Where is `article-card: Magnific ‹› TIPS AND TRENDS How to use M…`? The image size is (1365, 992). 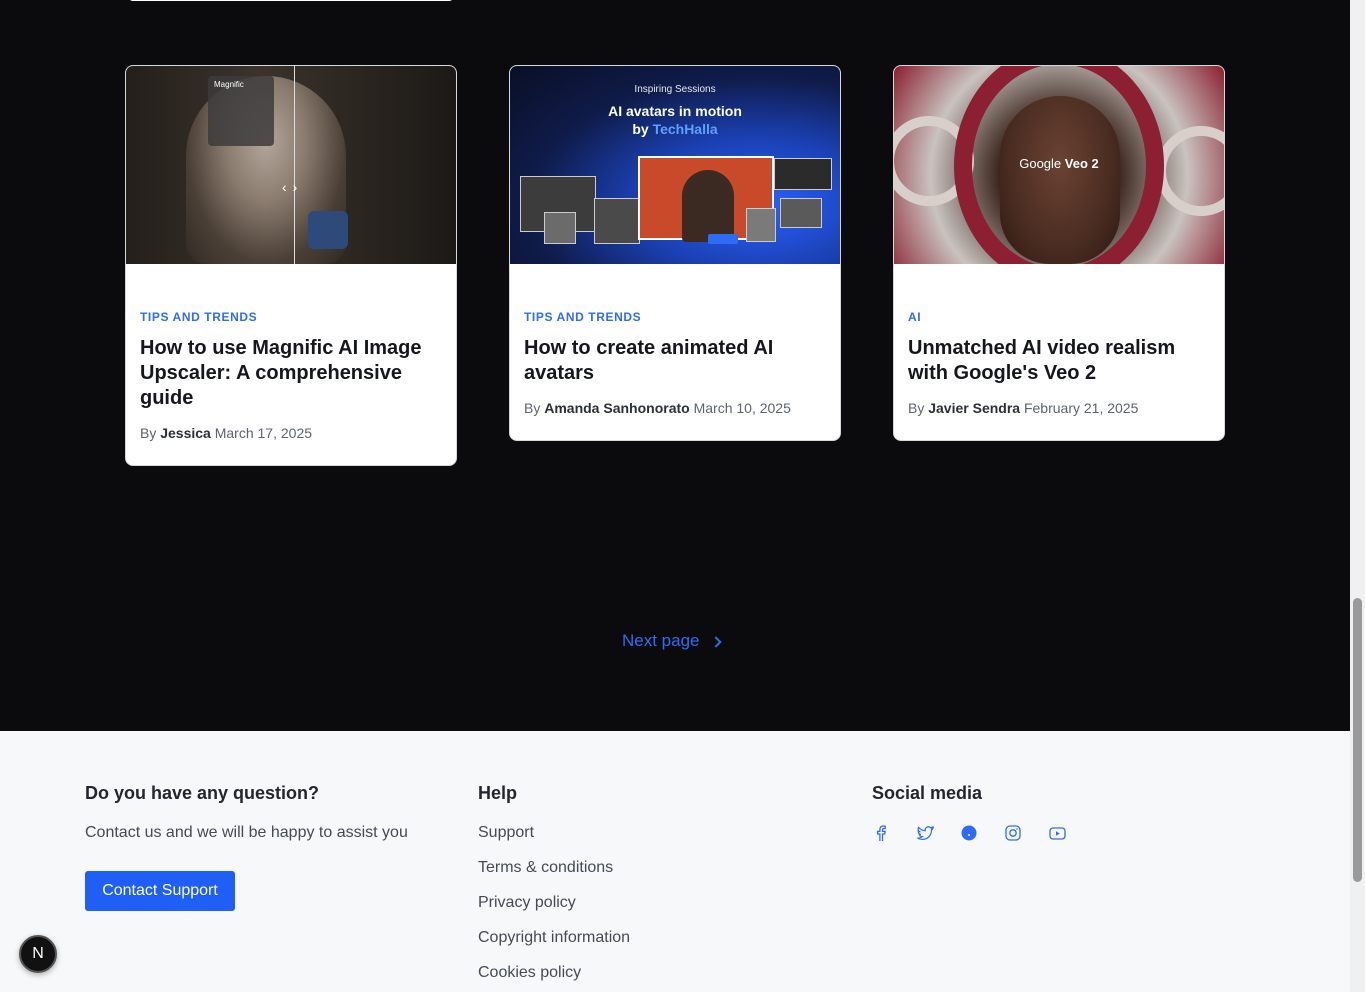 article-card: Magnific ‹› TIPS AND TRENDS How to use M… is located at coordinates (291, 265).